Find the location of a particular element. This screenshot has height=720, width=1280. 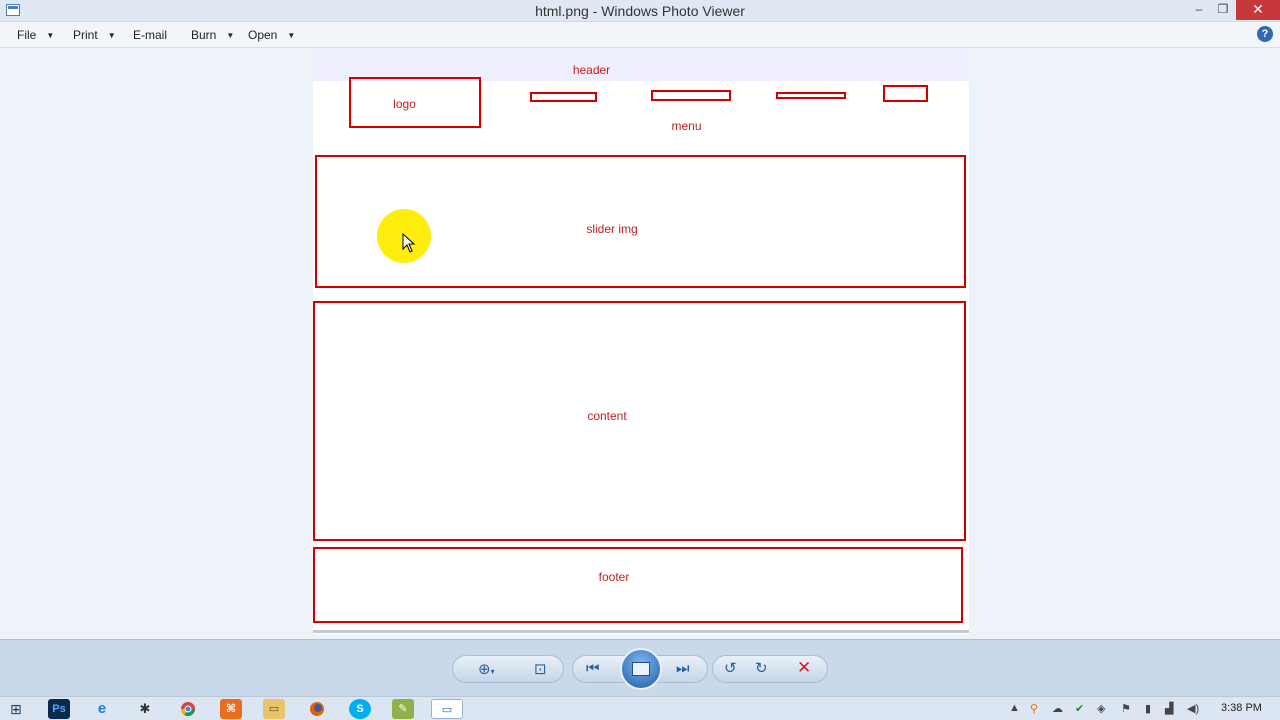

menu-open: Open ▼ is located at coordinates (271, 35).